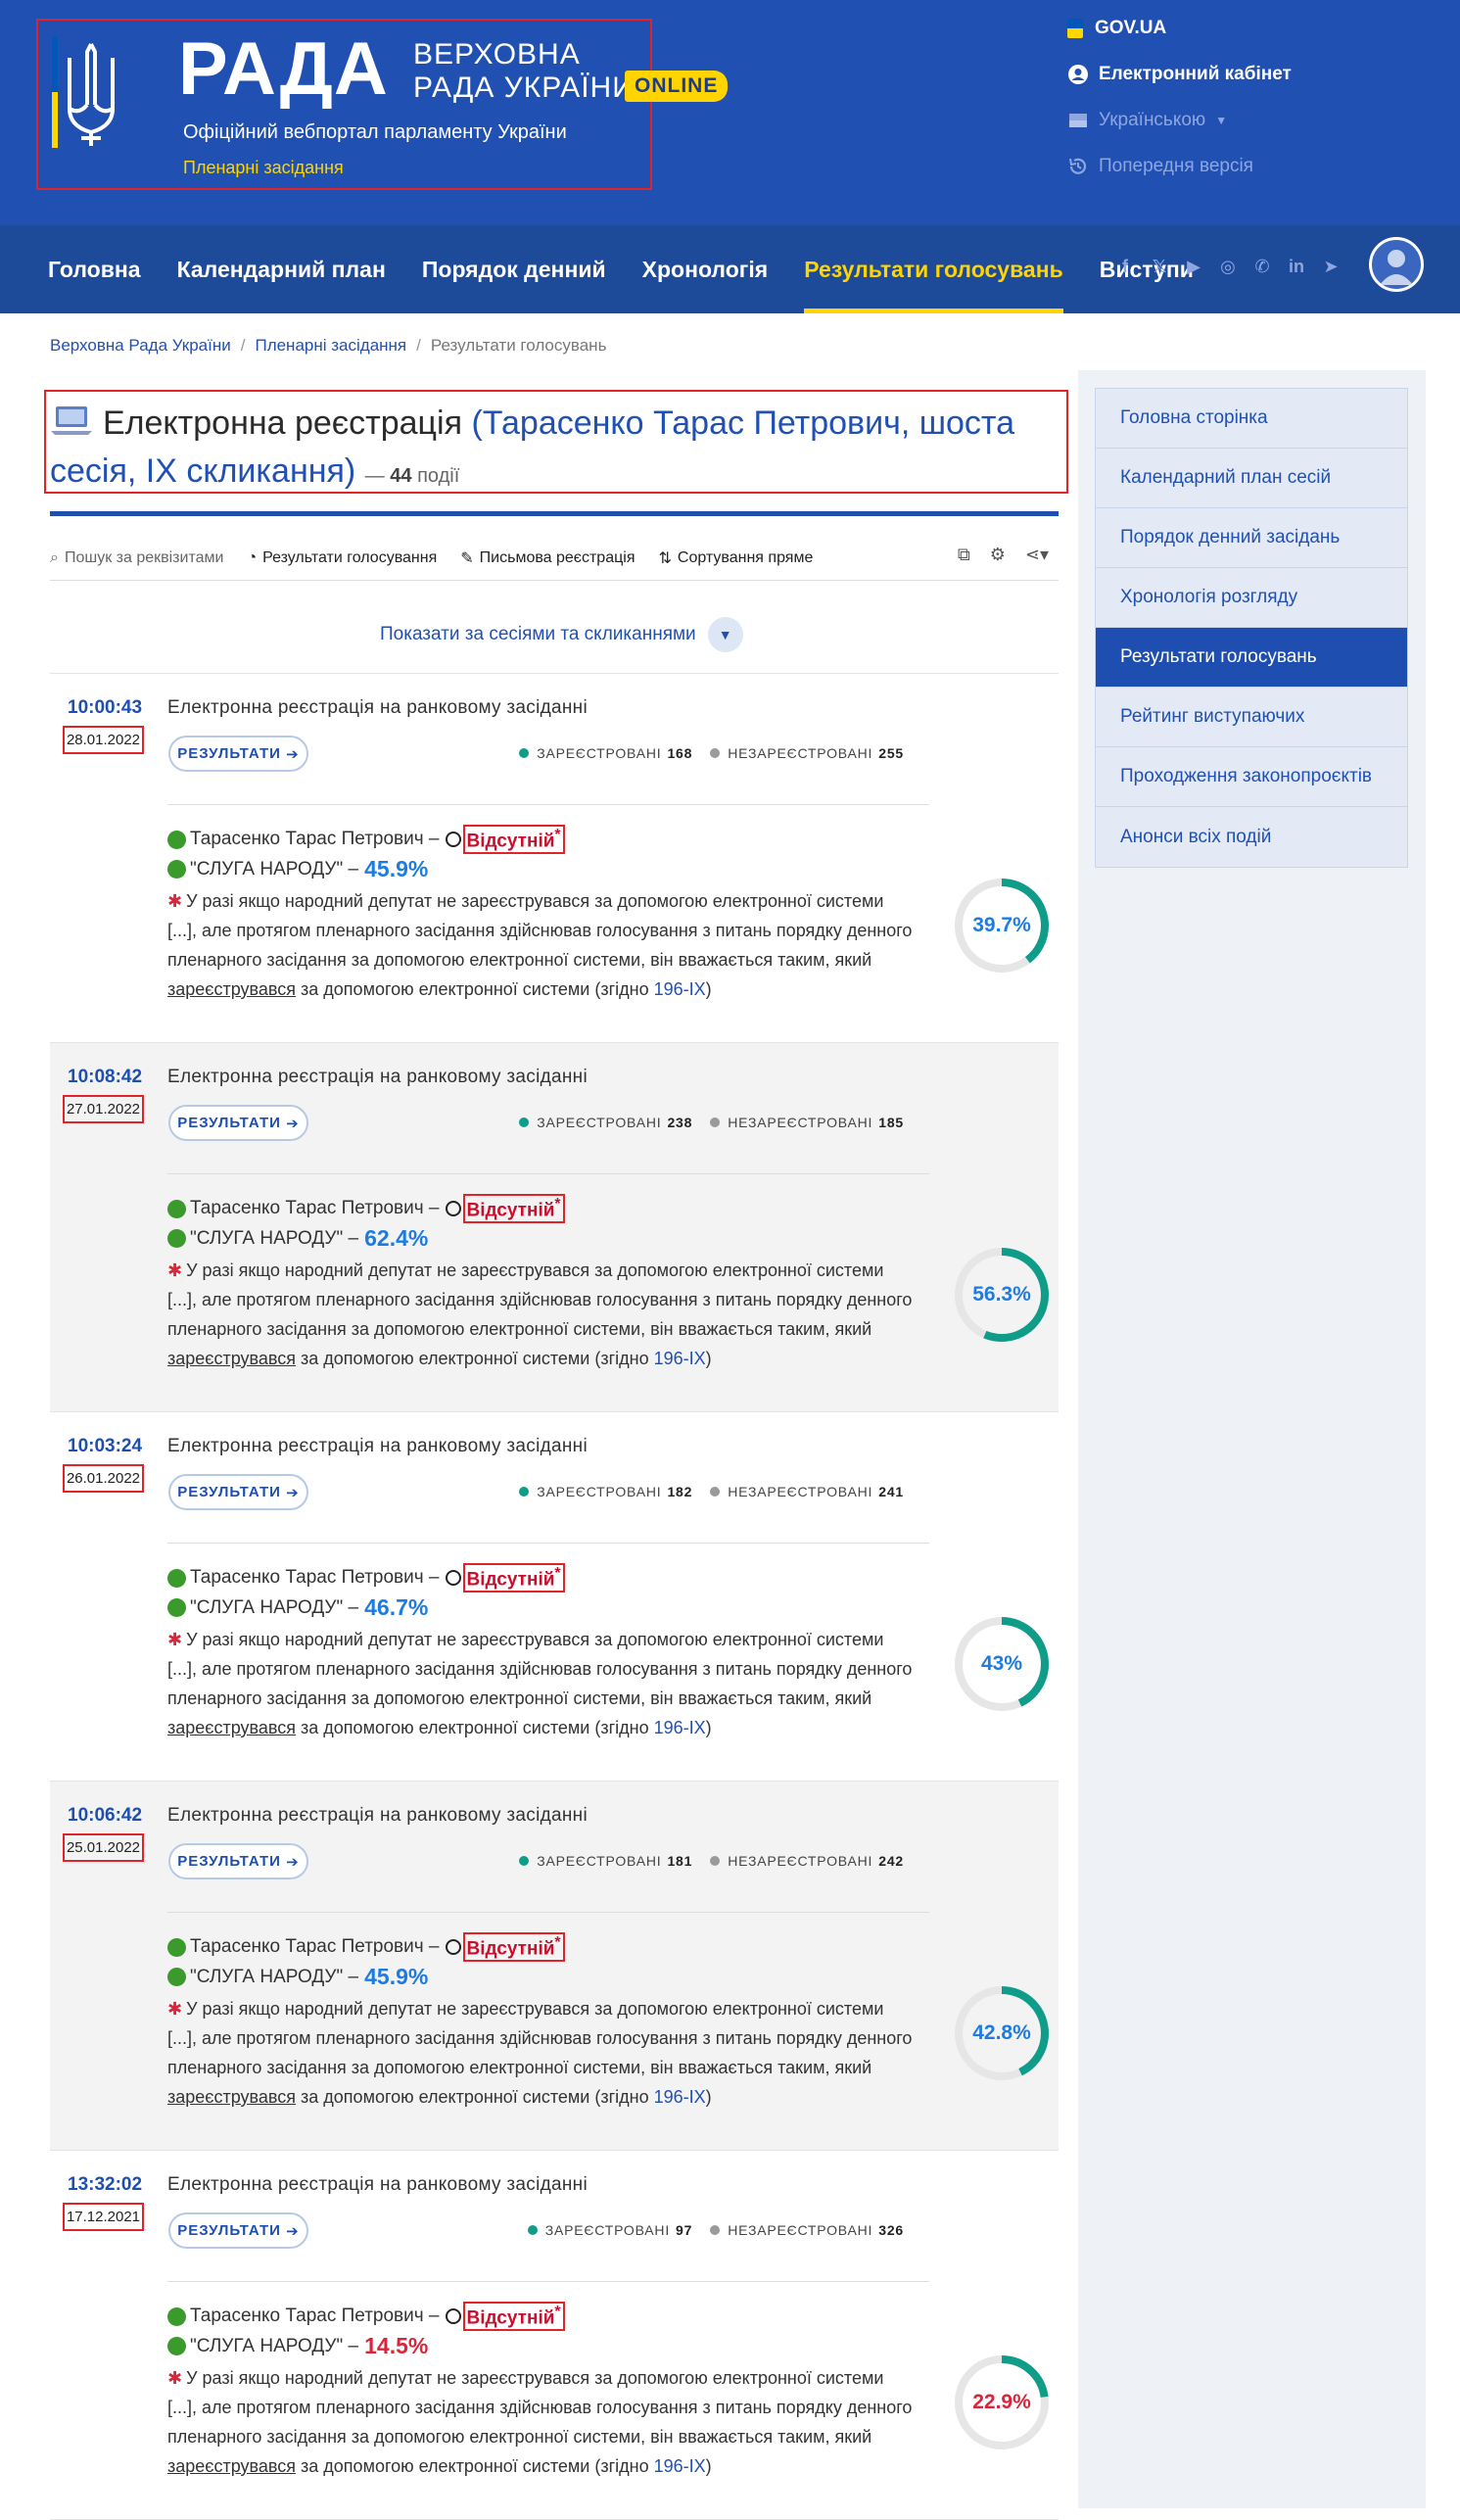  I want to click on linkedin-icon: in, so click(1296, 266).